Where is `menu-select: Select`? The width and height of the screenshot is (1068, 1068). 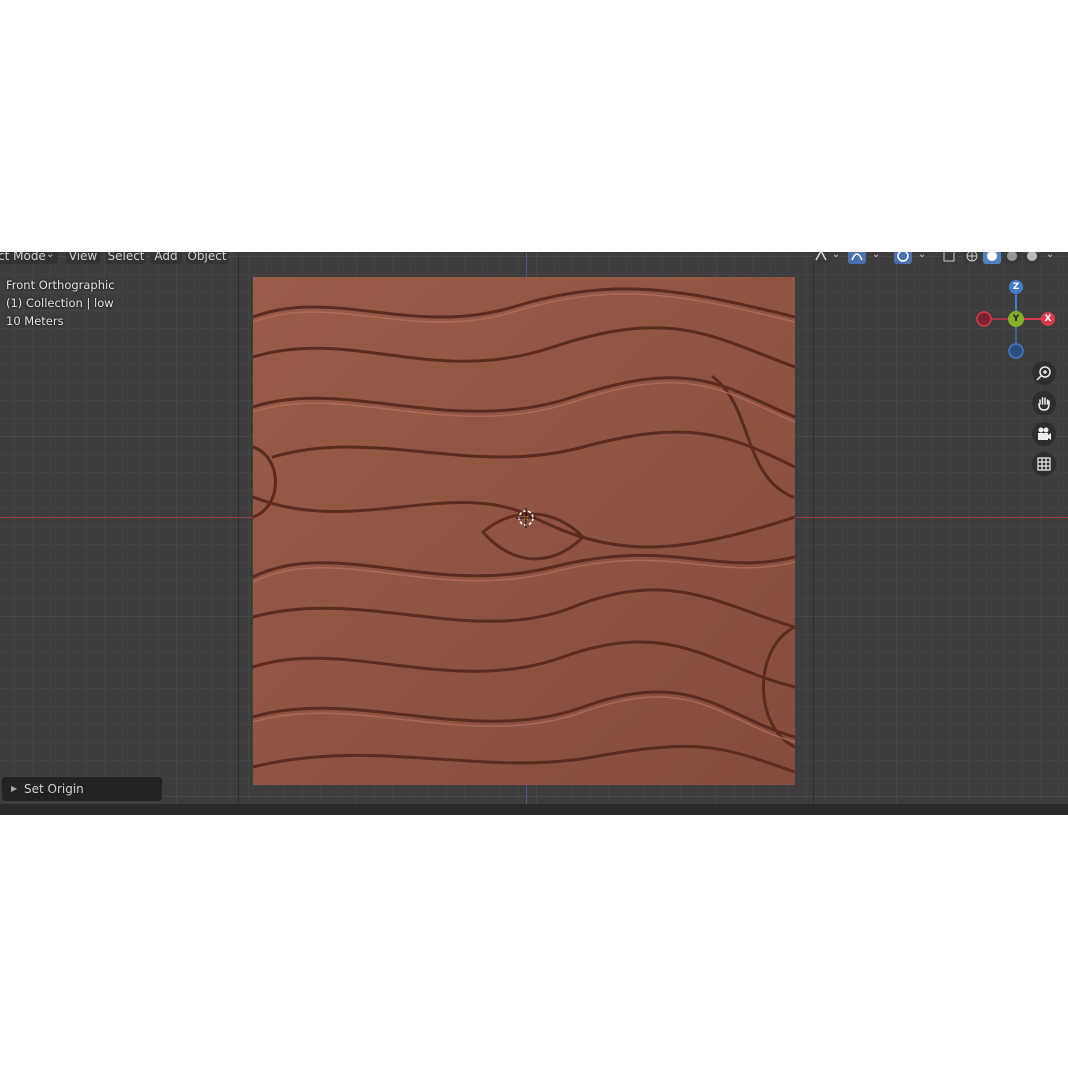 menu-select: Select is located at coordinates (126, 258).